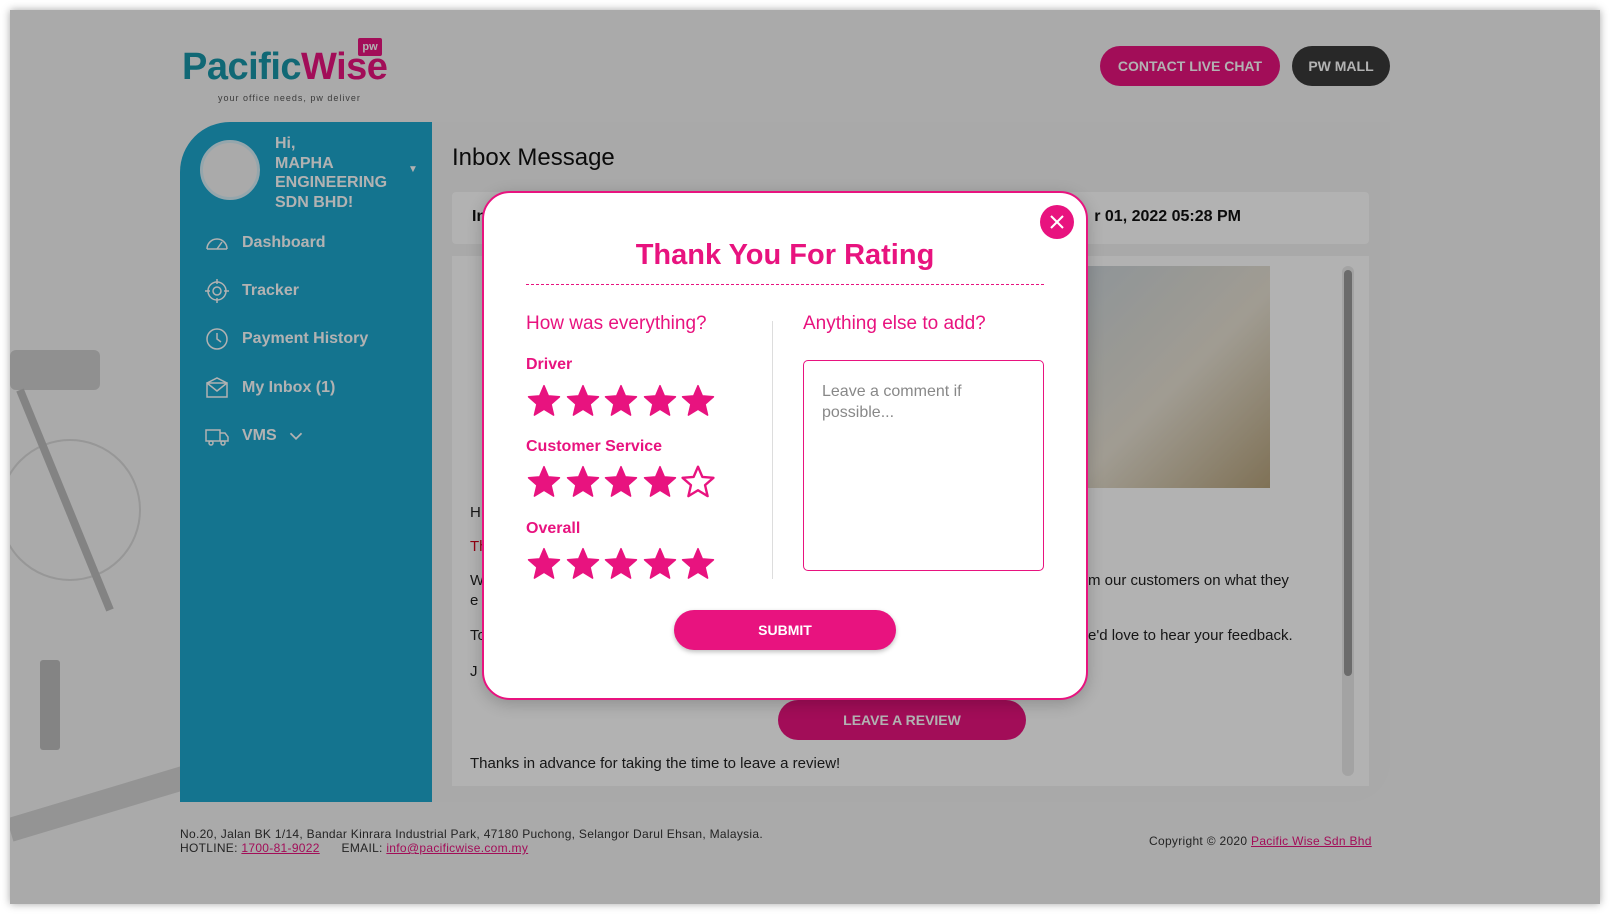  I want to click on title-divider, so click(785, 284).